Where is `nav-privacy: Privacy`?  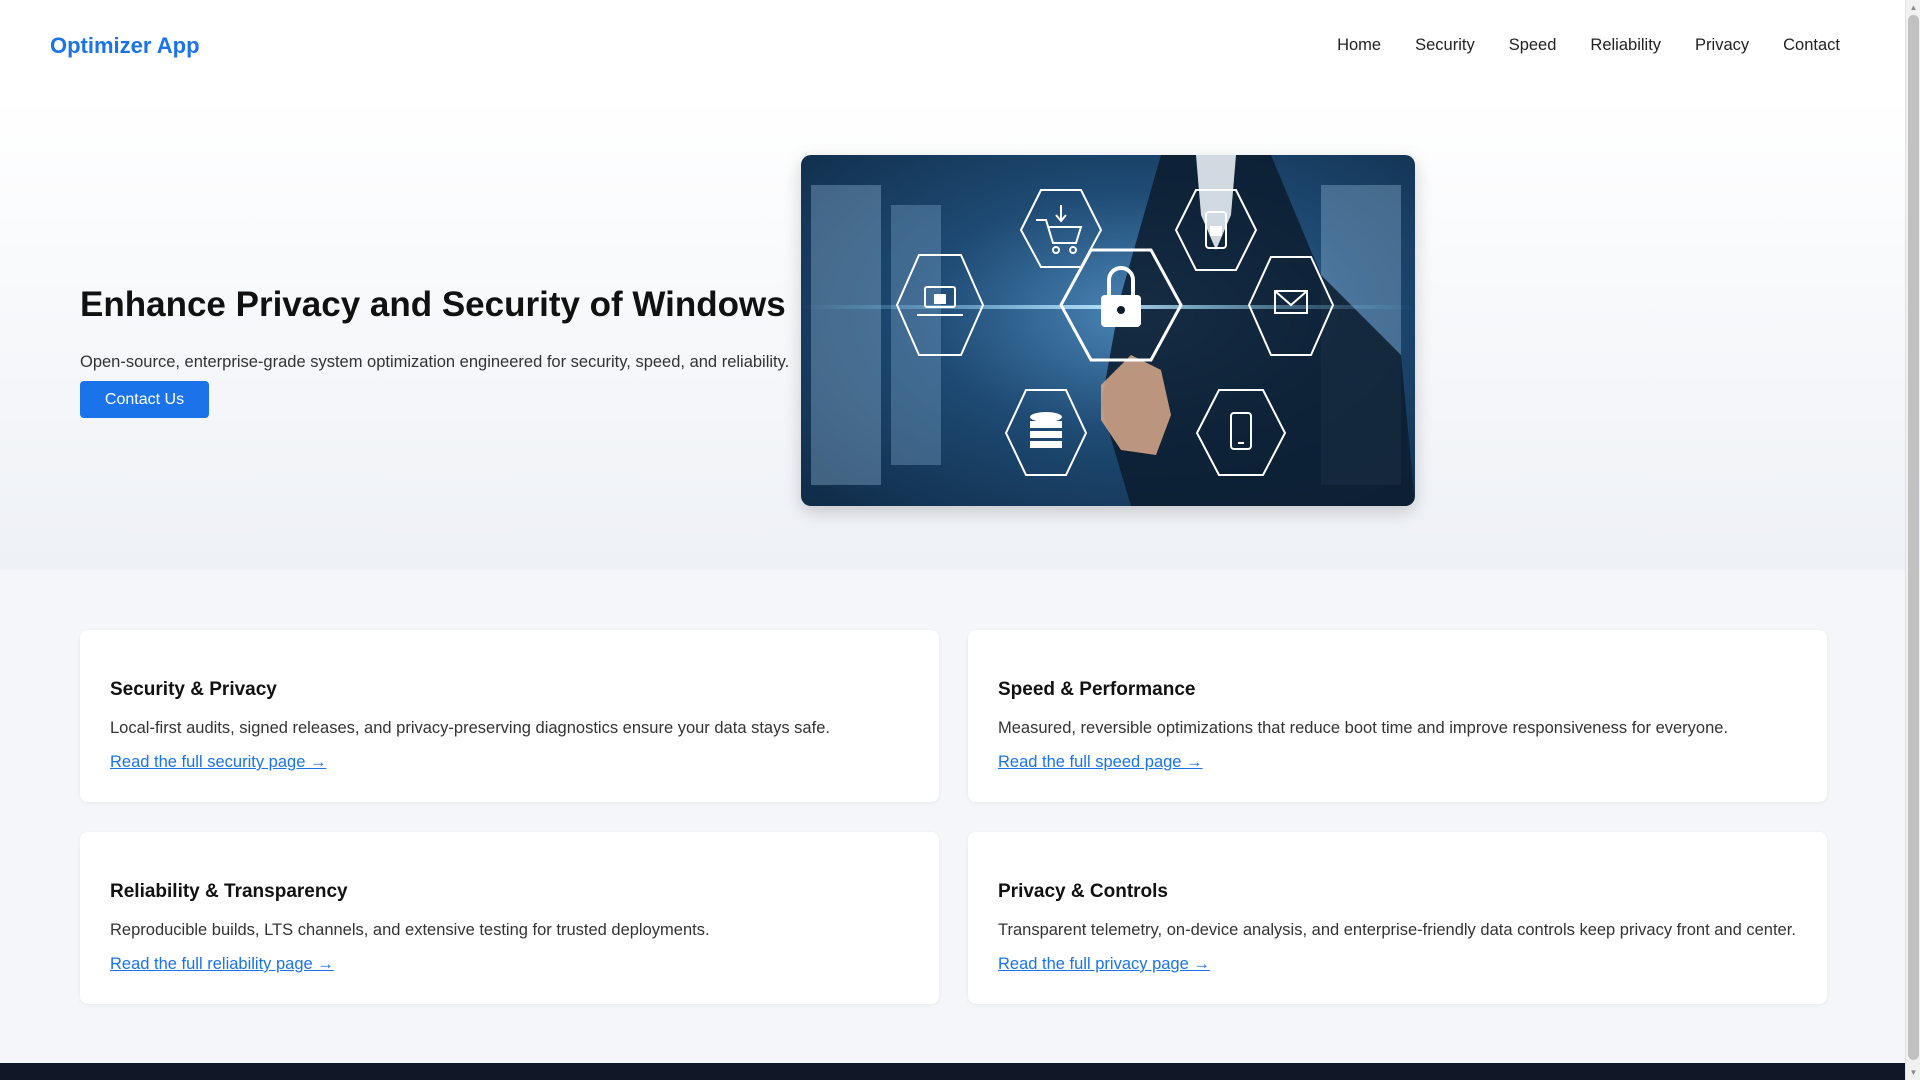
nav-privacy: Privacy is located at coordinates (1722, 45).